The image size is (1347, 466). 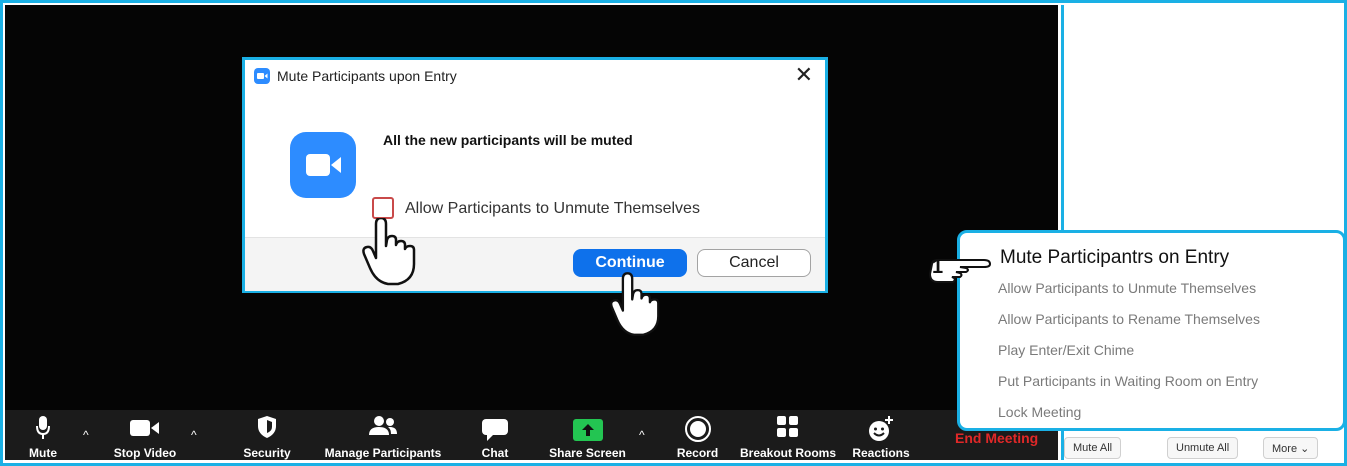 I want to click on allow-unmute-label: Allow Participants to Unmute Themselves, so click(x=552, y=209).